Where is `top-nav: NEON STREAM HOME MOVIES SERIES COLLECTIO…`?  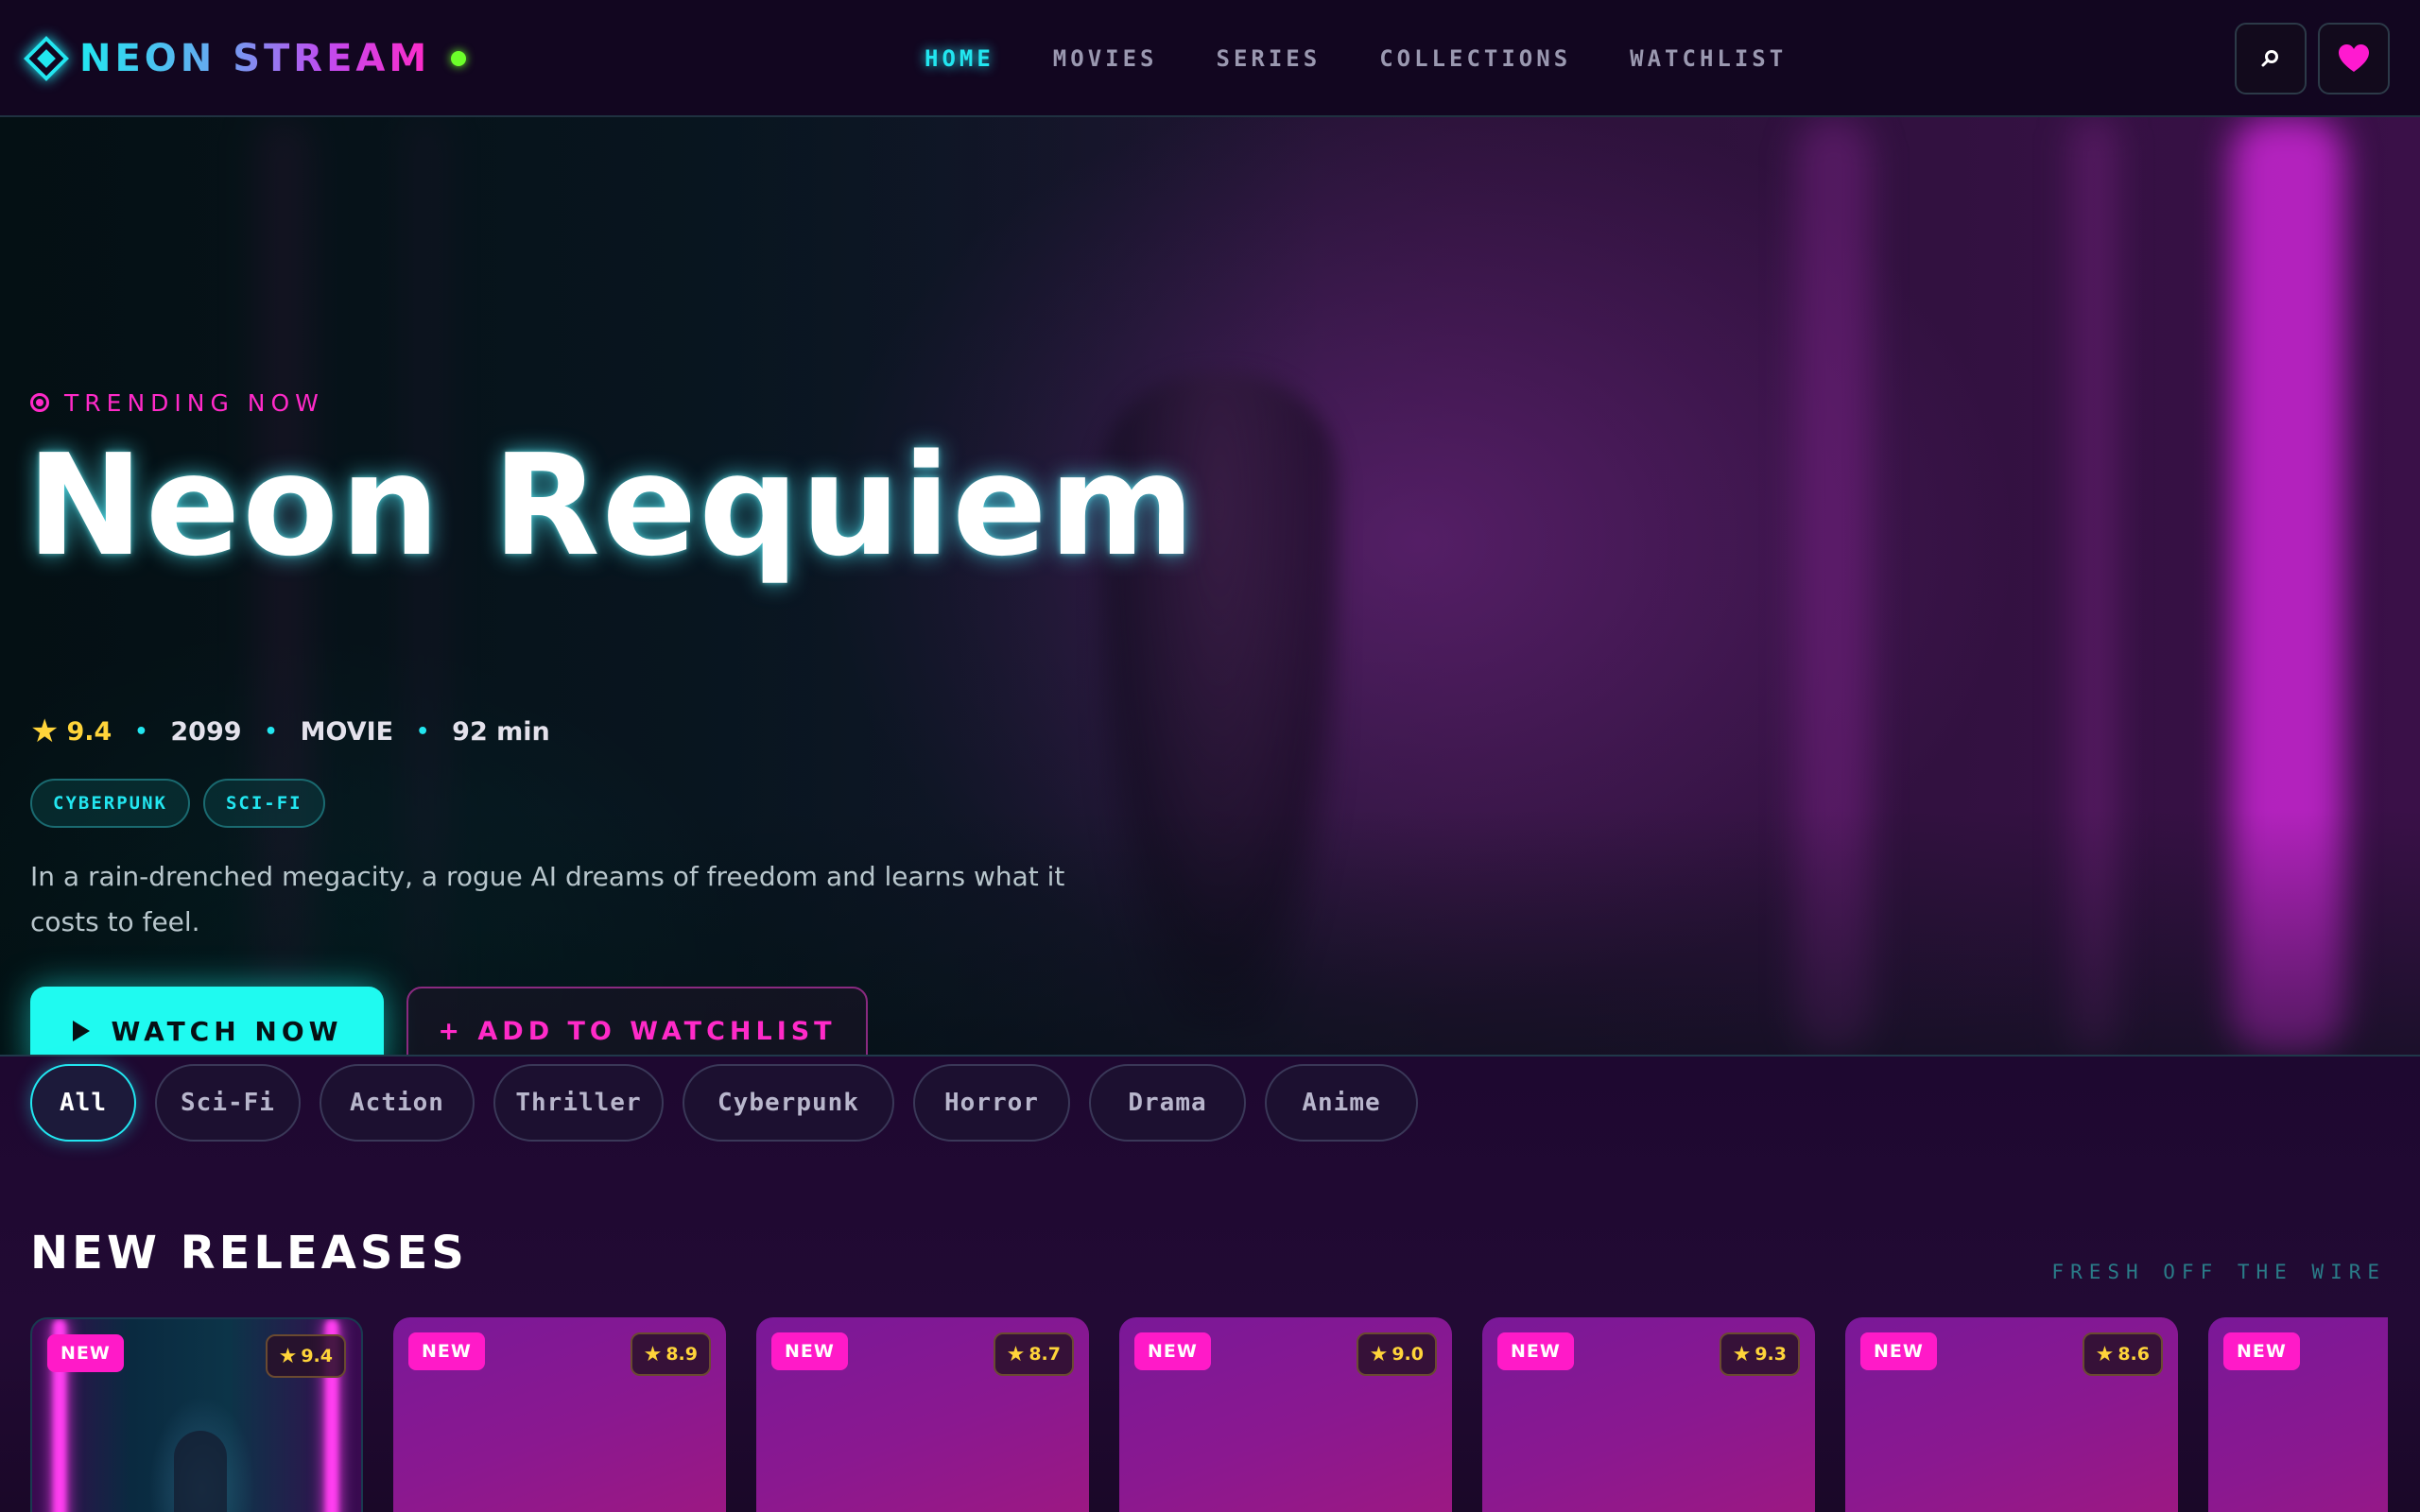 top-nav: NEON STREAM HOME MOVIES SERIES COLLECTIO… is located at coordinates (1210, 58).